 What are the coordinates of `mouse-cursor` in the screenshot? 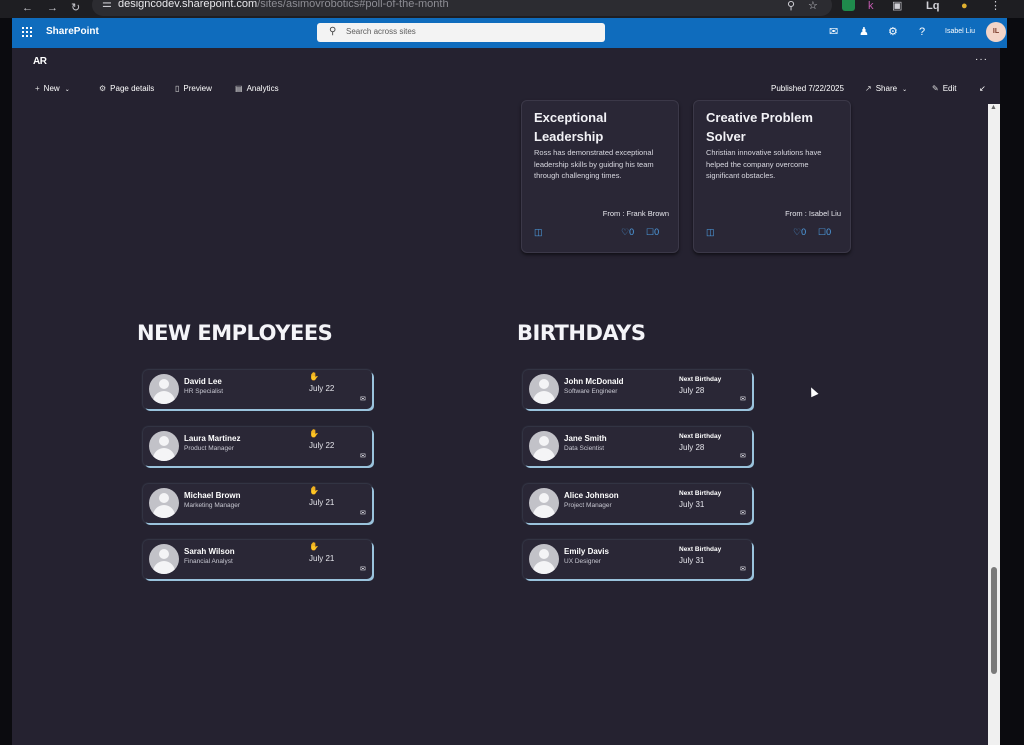 It's located at (813, 391).